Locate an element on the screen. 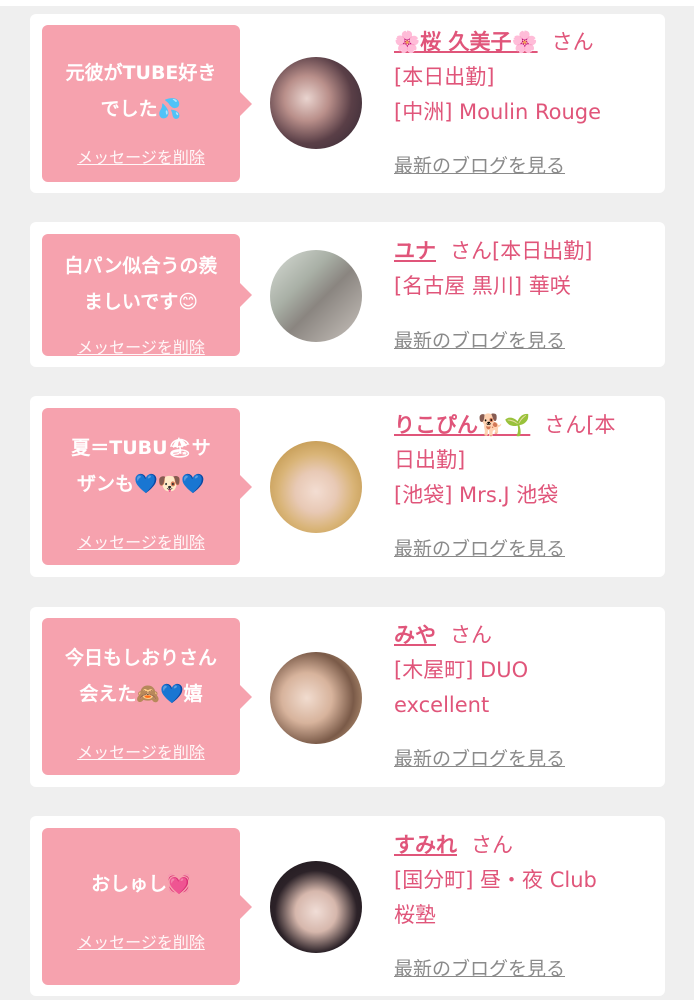 This screenshot has width=694, height=1000. shop-location: [木屋町] DUO is located at coordinates (461, 670).